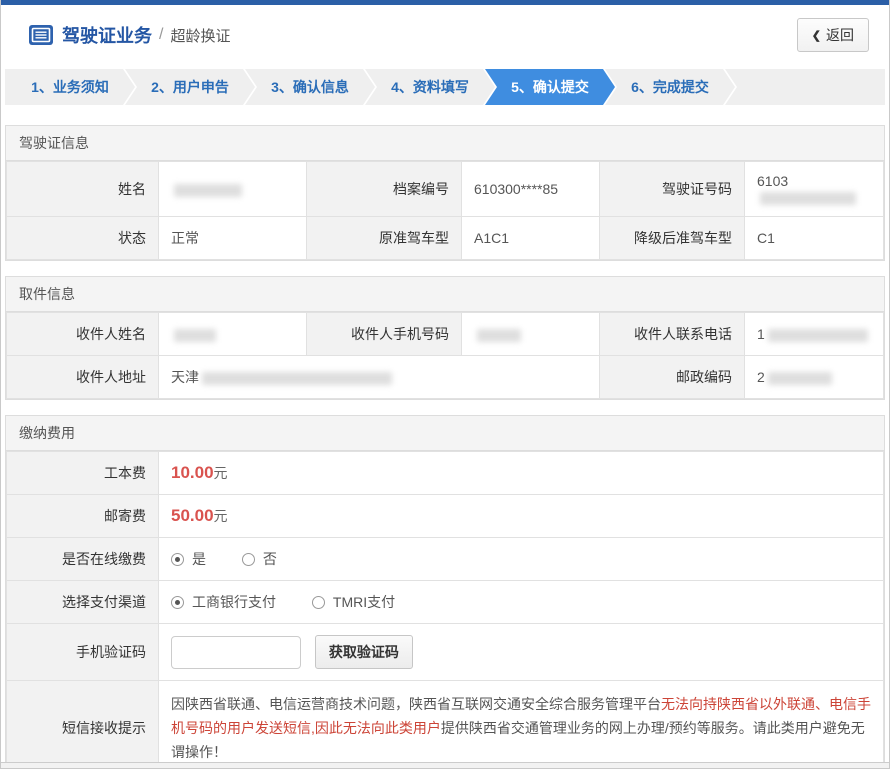 The height and width of the screenshot is (769, 890). Describe the element at coordinates (672, 238) in the screenshot. I see `downgraded-class-label: 降级后准驾车型` at that location.